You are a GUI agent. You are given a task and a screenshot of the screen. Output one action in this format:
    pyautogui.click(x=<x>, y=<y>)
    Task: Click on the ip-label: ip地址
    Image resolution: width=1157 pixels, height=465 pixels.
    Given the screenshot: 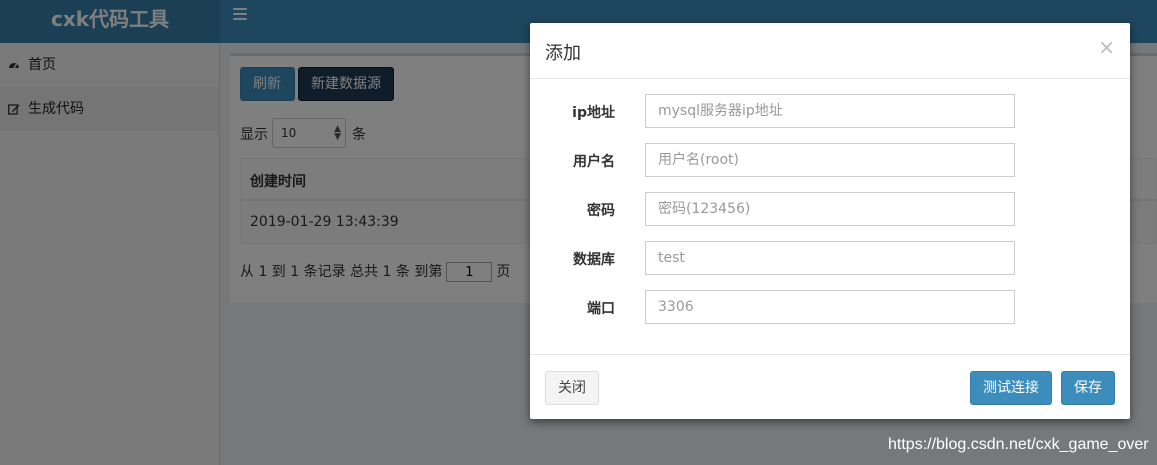 What is the action you would take?
    pyautogui.click(x=593, y=113)
    